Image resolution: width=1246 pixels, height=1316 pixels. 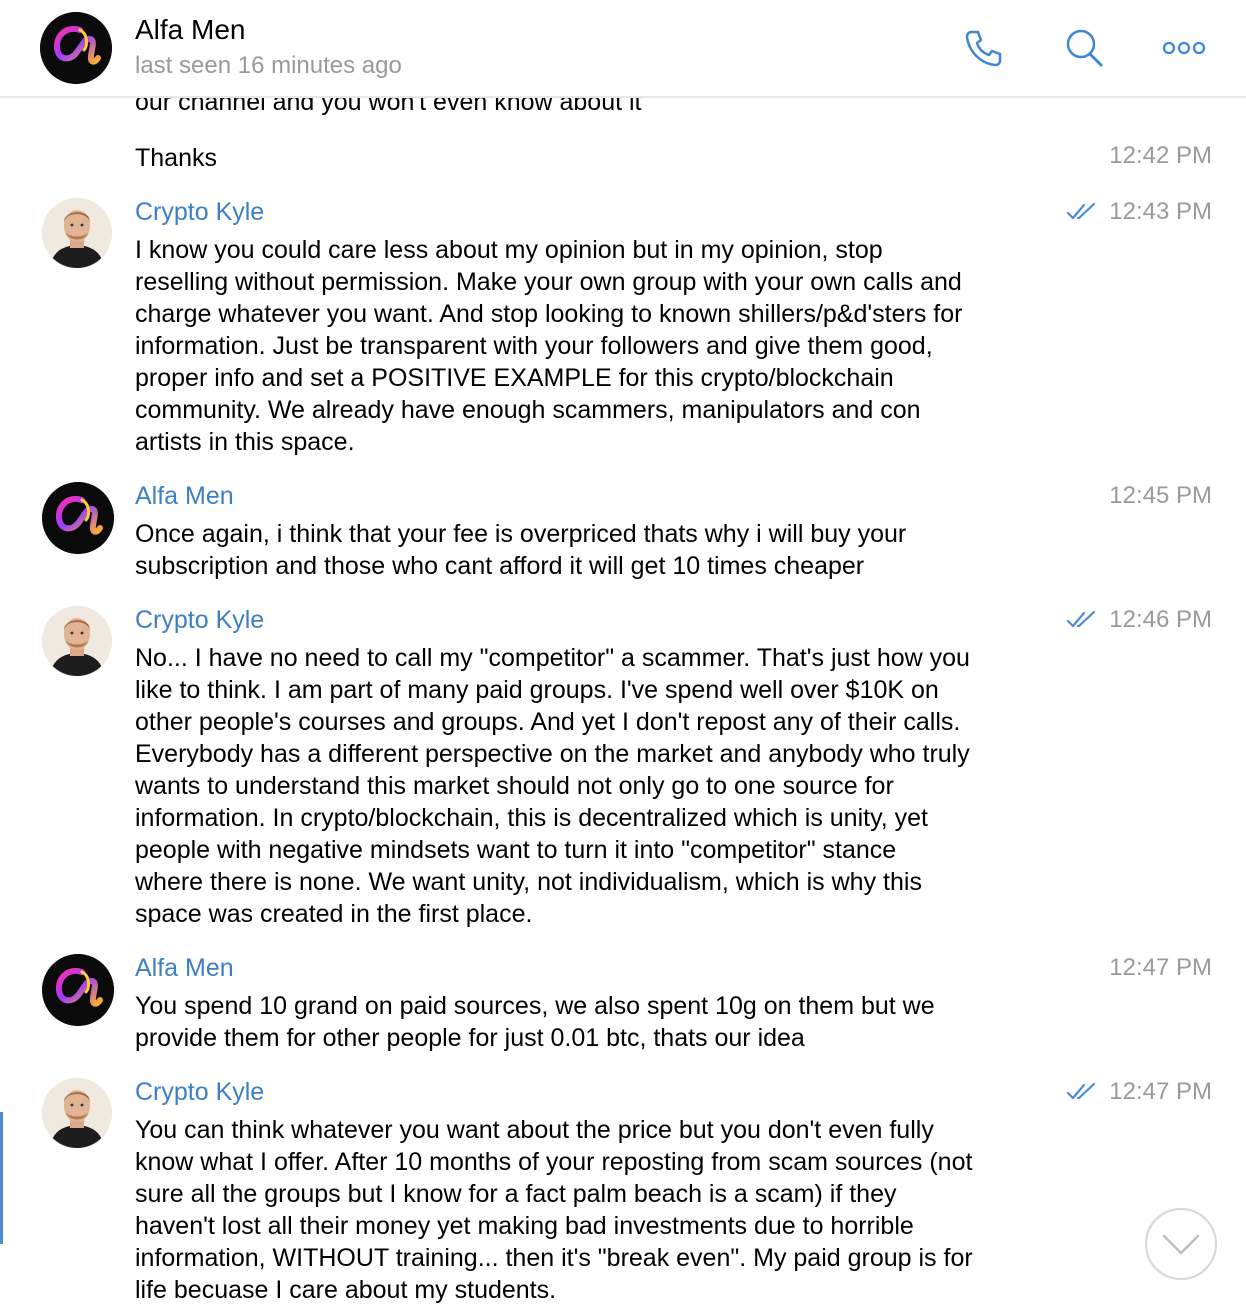 What do you see at coordinates (1160, 155) in the screenshot?
I see `message-time: 12:42 PM` at bounding box center [1160, 155].